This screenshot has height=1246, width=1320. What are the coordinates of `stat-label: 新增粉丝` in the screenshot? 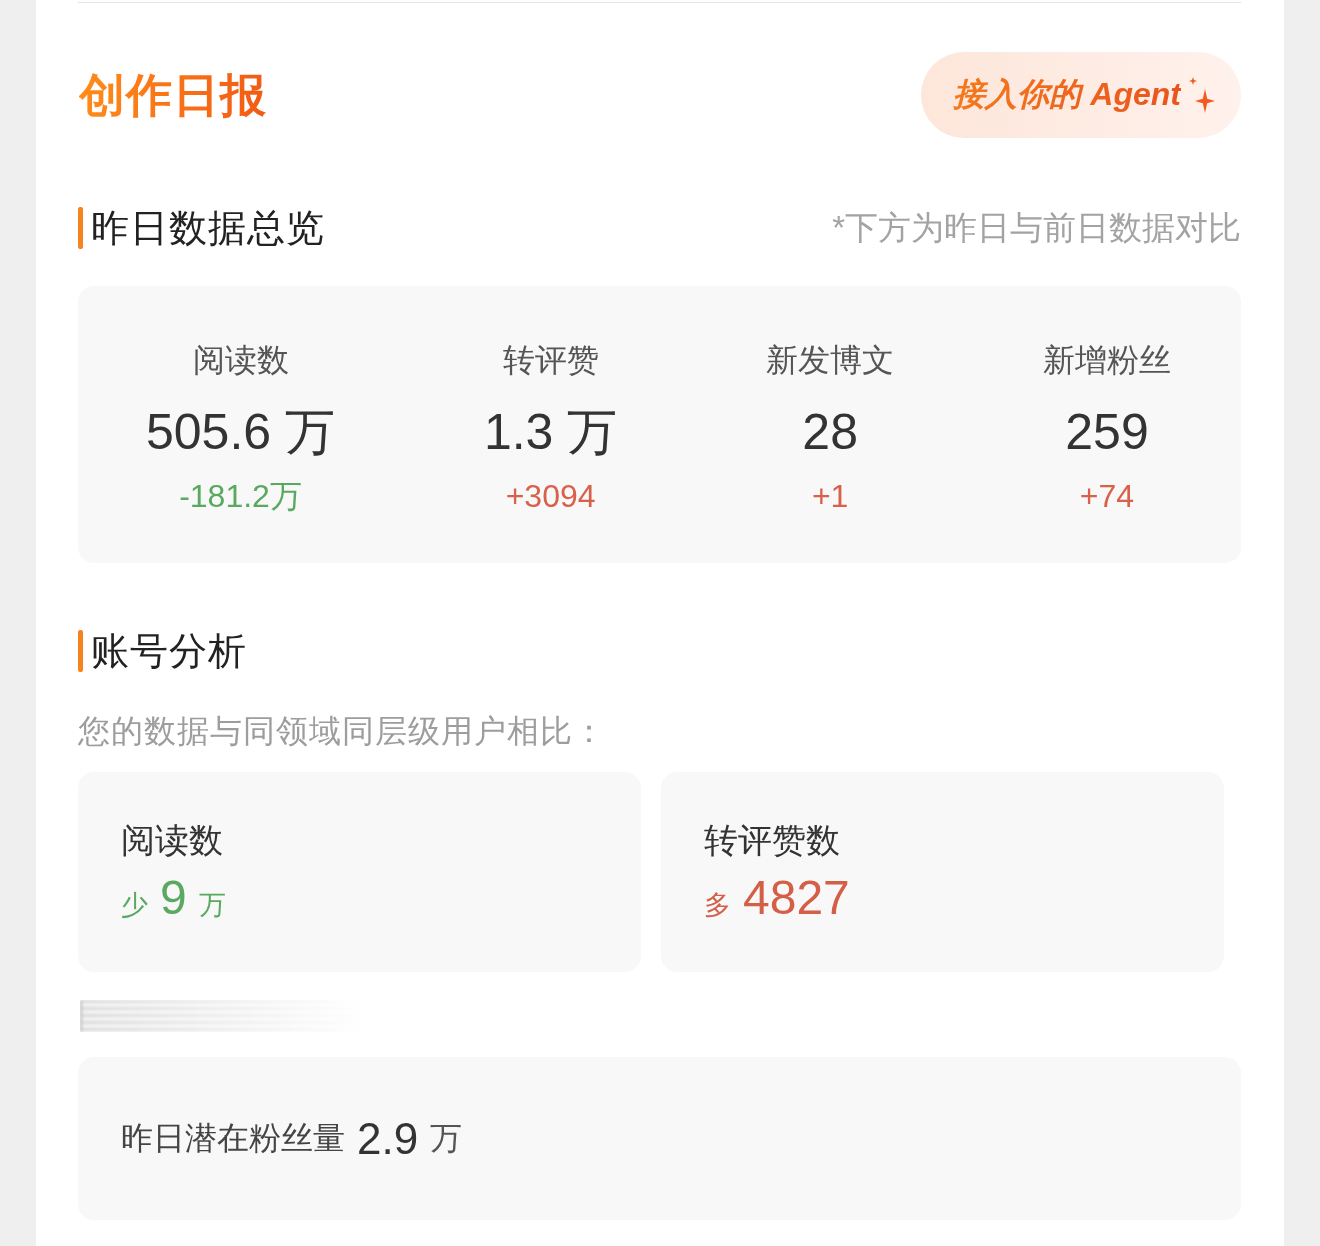 It's located at (1107, 360).